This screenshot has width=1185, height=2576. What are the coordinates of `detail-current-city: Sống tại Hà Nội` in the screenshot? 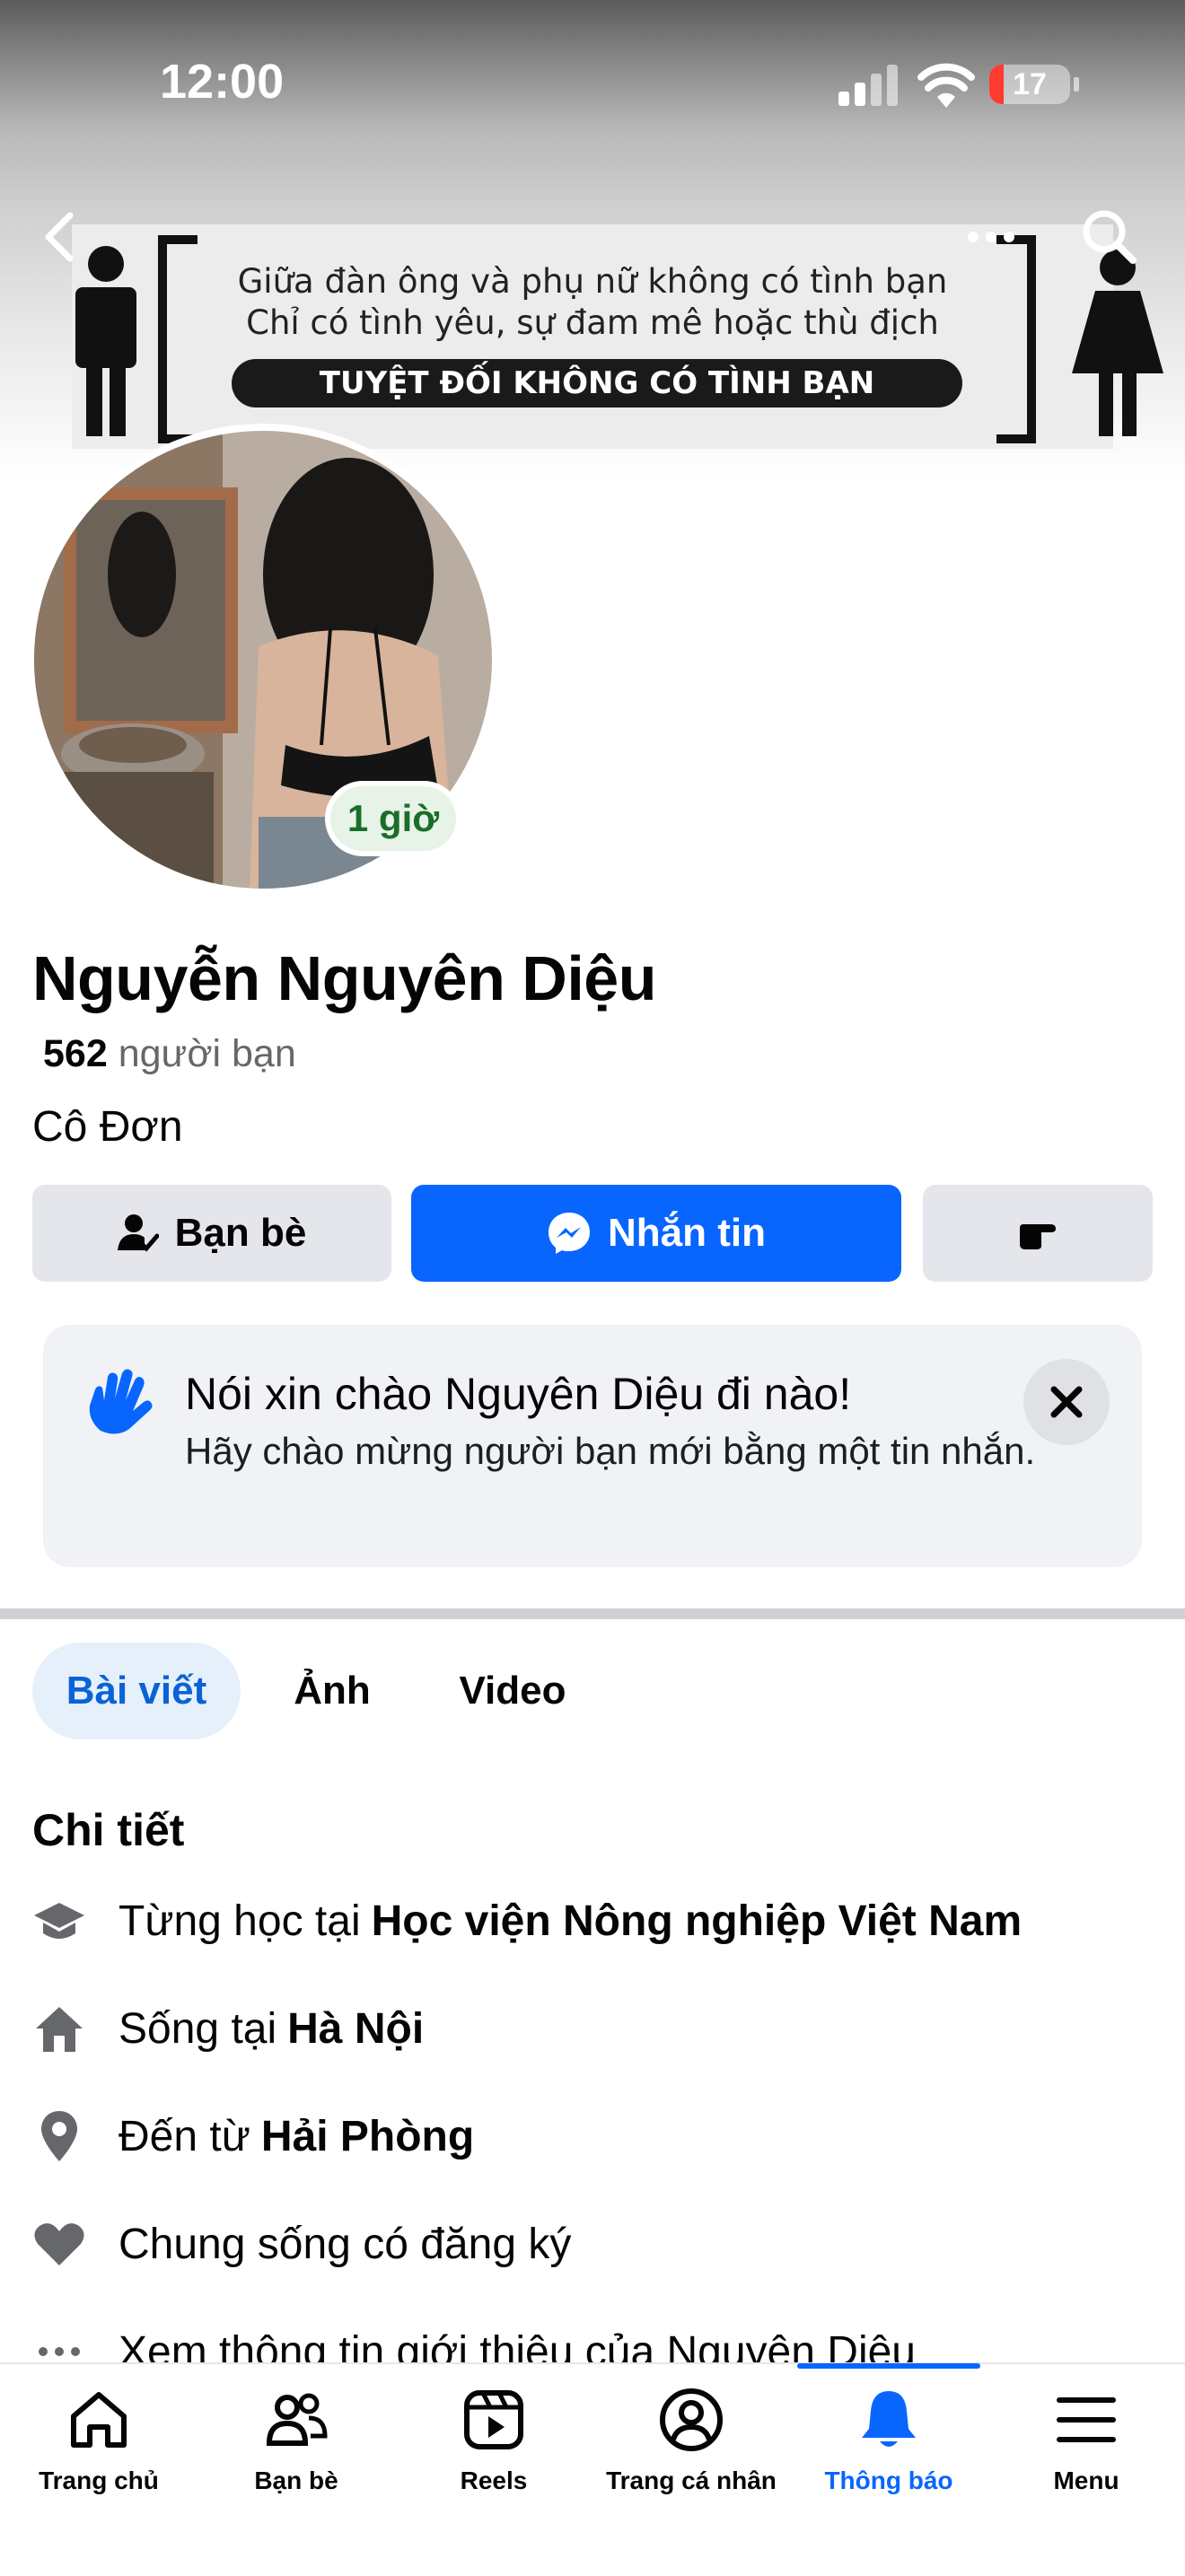 It's located at (228, 2028).